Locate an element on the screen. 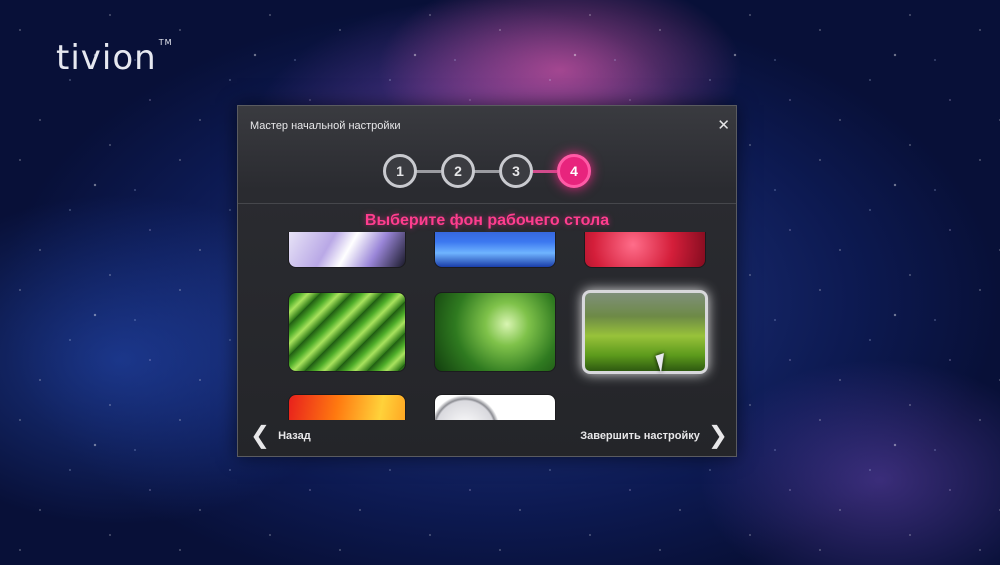  finish-setup-button: Завершить настройку ❯ is located at coordinates (654, 435).